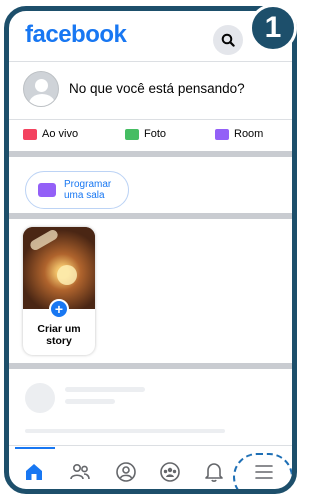  What do you see at coordinates (262, 471) in the screenshot?
I see `menu-highlight-circle` at bounding box center [262, 471].